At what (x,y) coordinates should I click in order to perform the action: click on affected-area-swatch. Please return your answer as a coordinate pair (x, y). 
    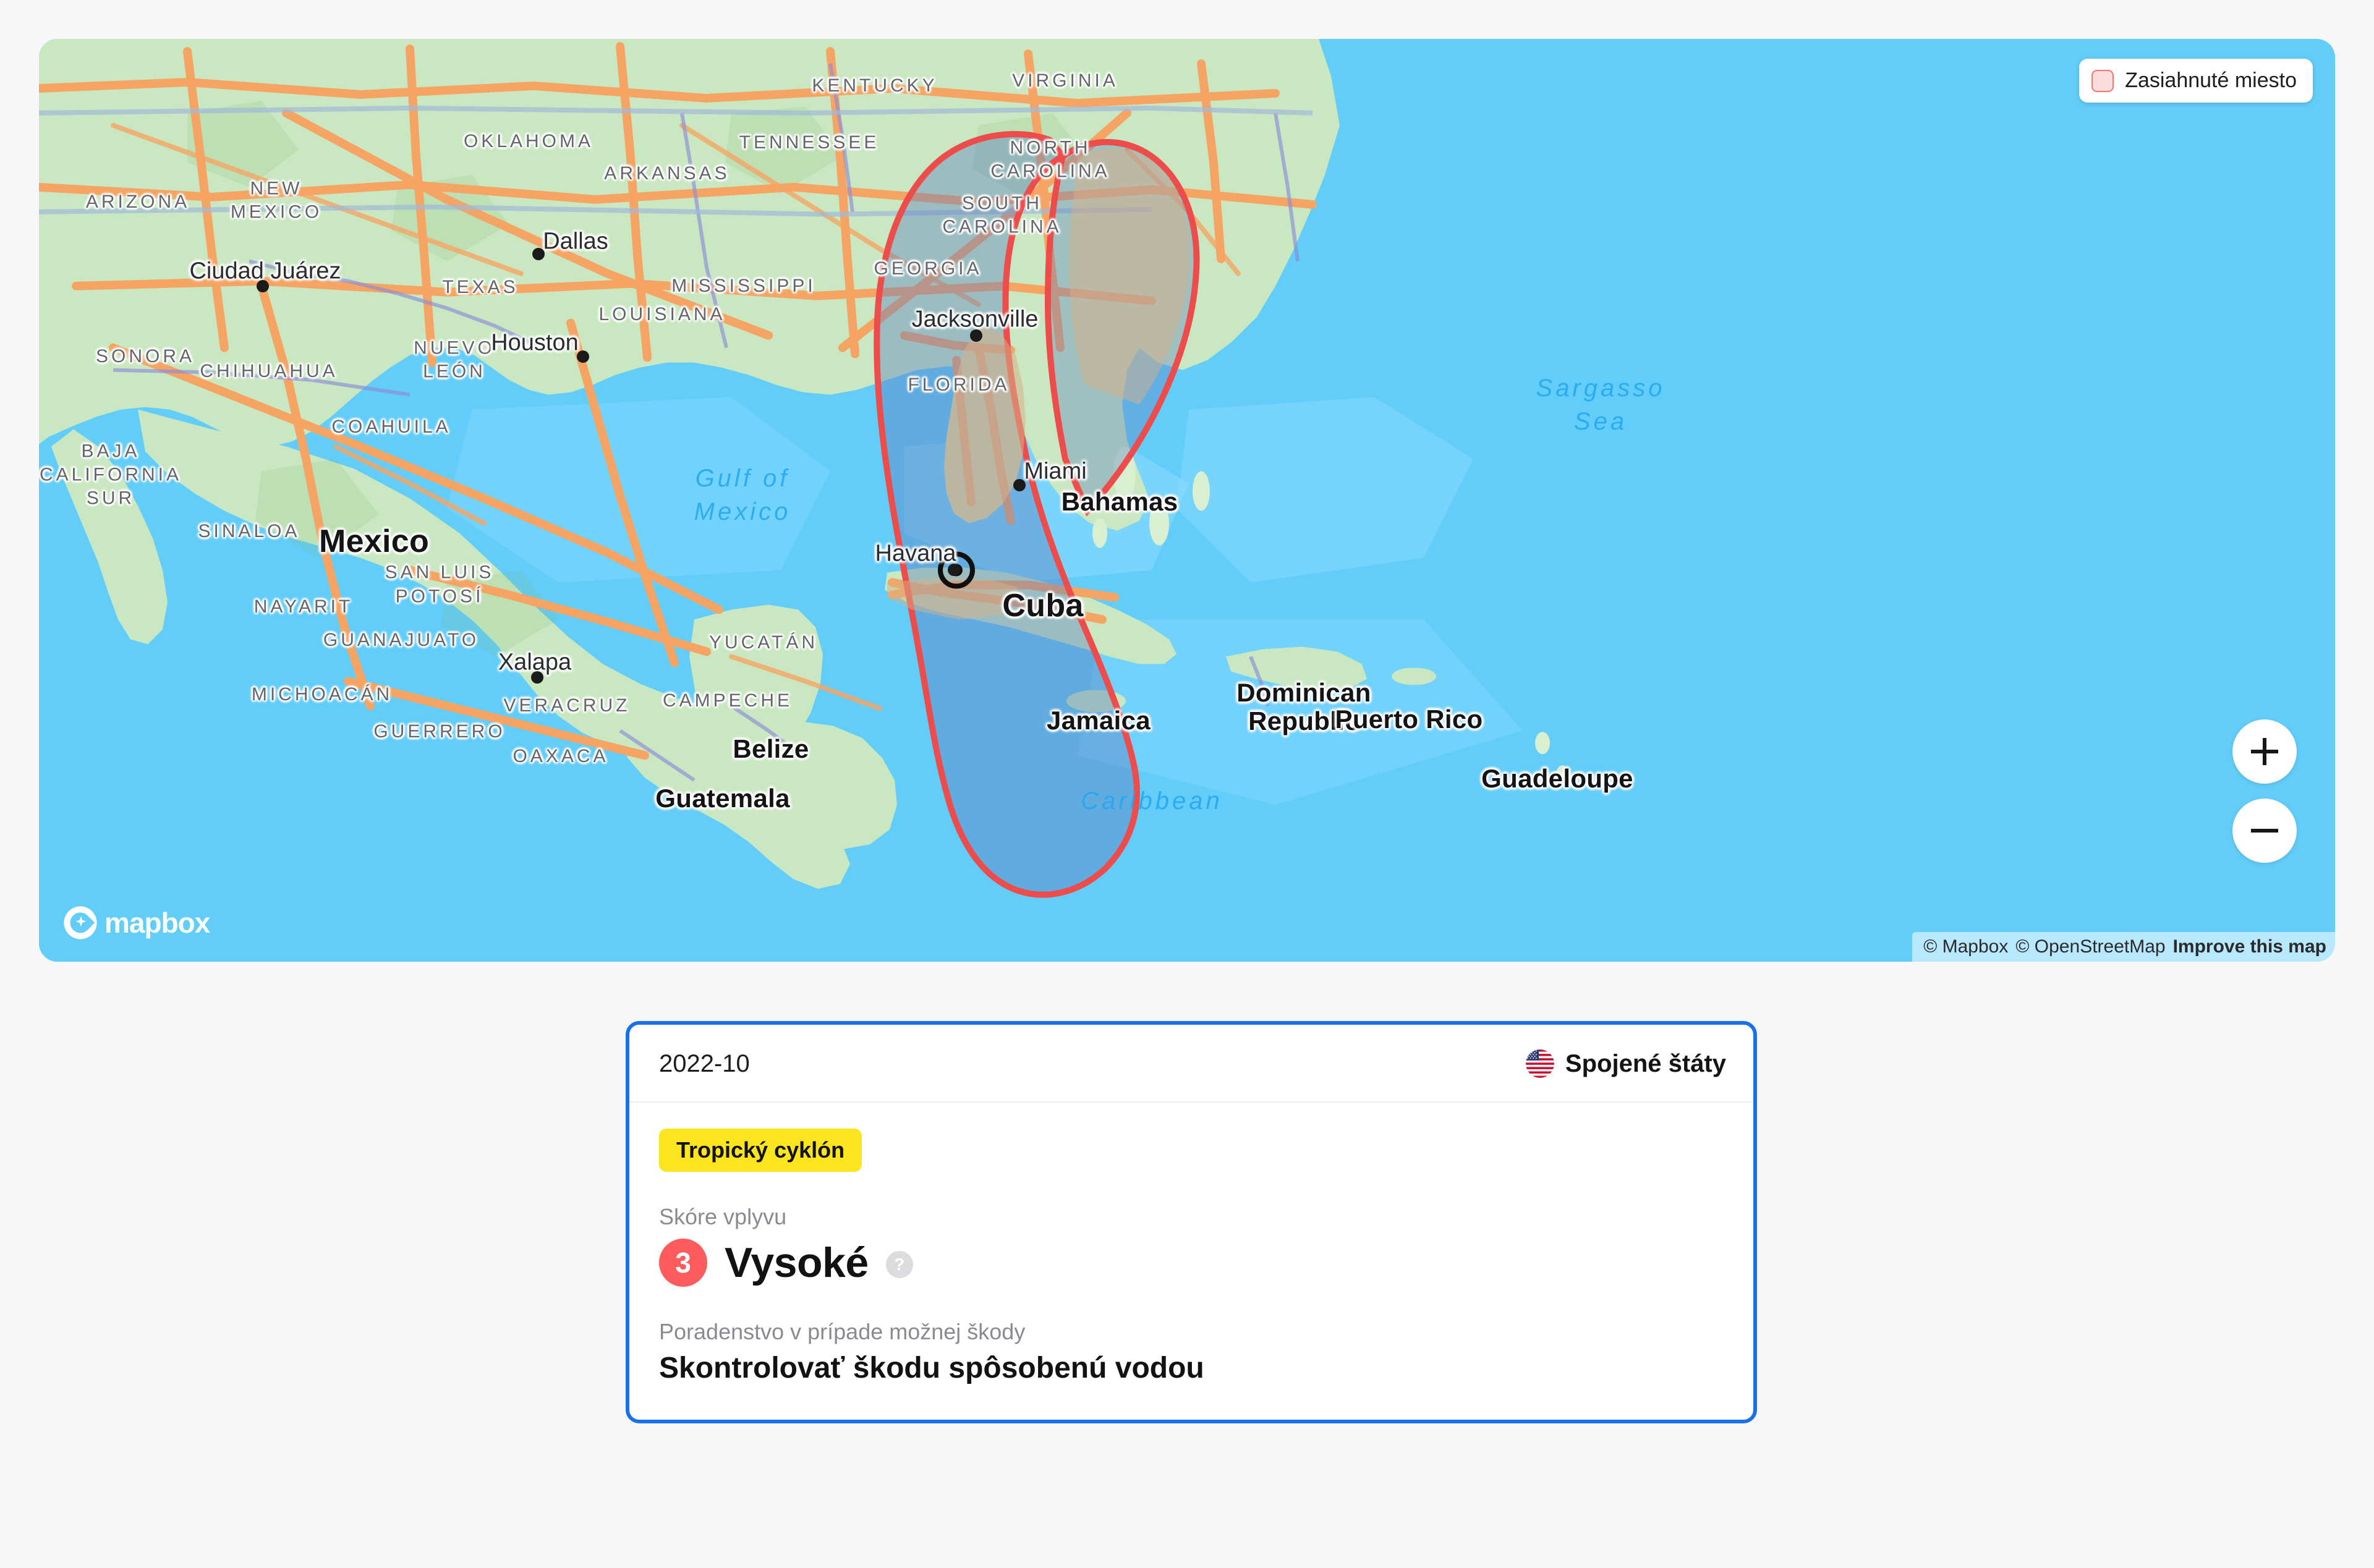
    Looking at the image, I should click on (2103, 81).